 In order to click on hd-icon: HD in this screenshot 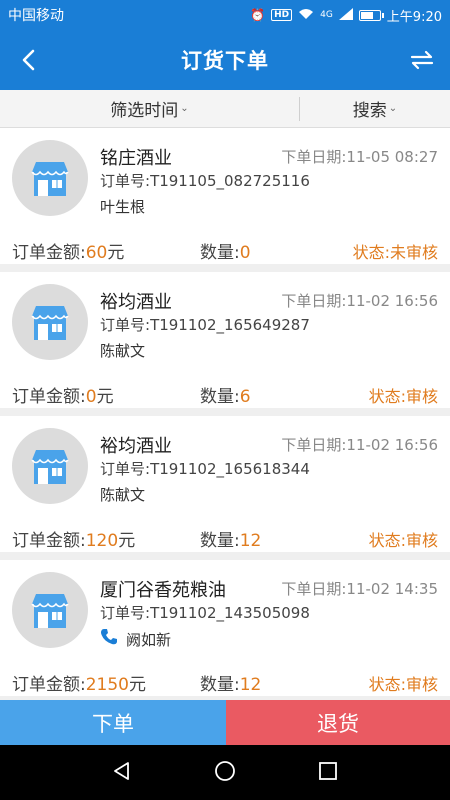, I will do `click(282, 15)`.